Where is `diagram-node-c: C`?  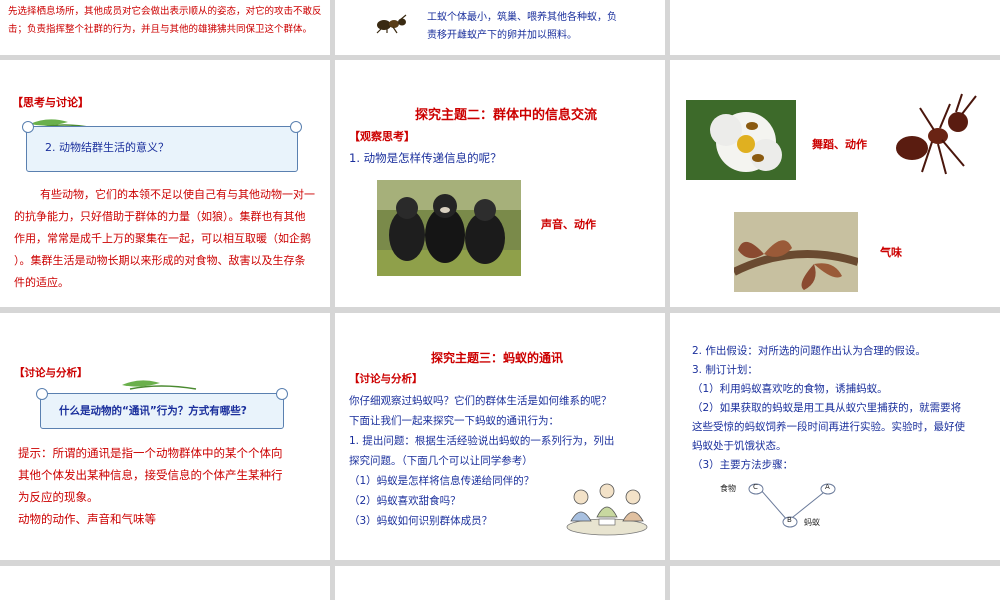 diagram-node-c: C is located at coordinates (755, 487).